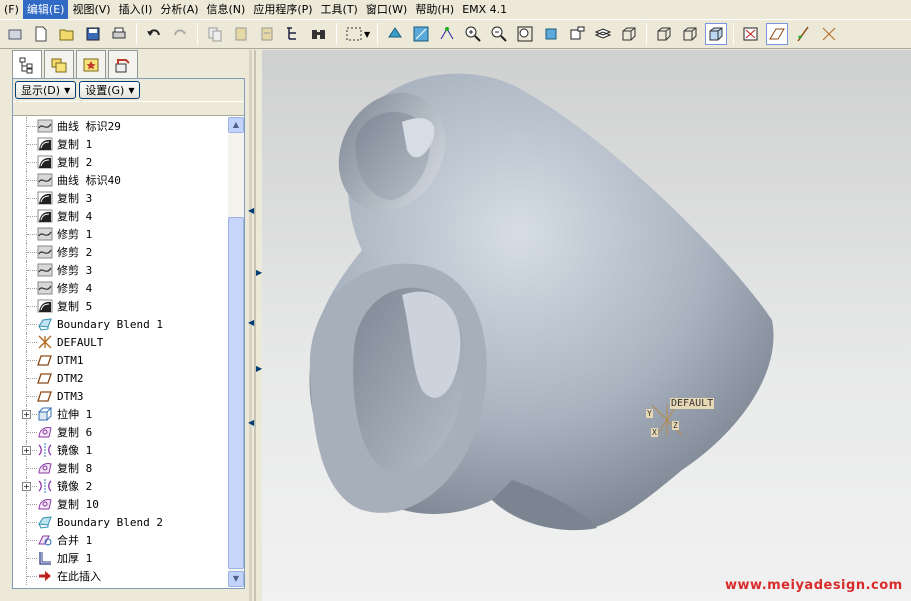  I want to click on tree-item: 合并 1, so click(120, 540).